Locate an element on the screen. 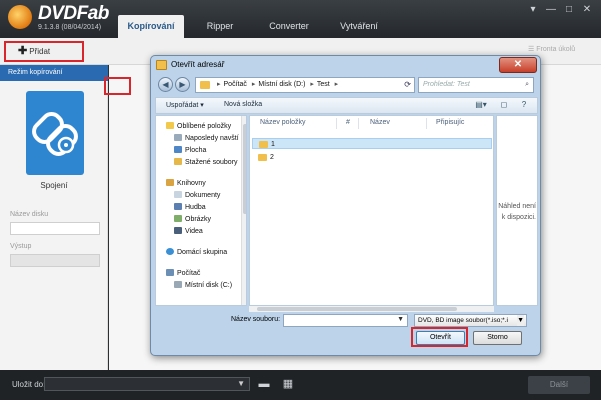  add-button: ✚ Přidat is located at coordinates (44, 51).